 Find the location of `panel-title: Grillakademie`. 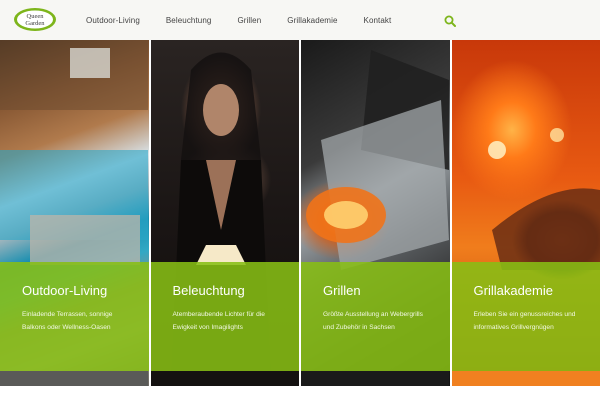

panel-title: Grillakademie is located at coordinates (513, 290).